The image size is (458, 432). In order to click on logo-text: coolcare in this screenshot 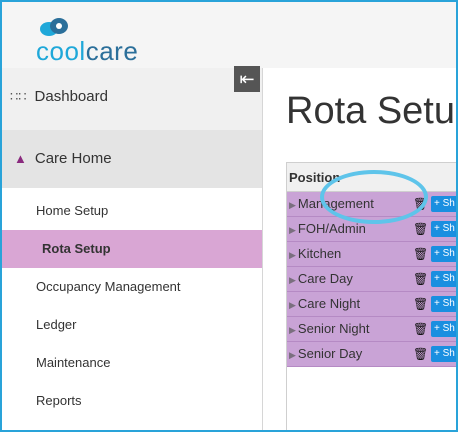, I will do `click(87, 51)`.